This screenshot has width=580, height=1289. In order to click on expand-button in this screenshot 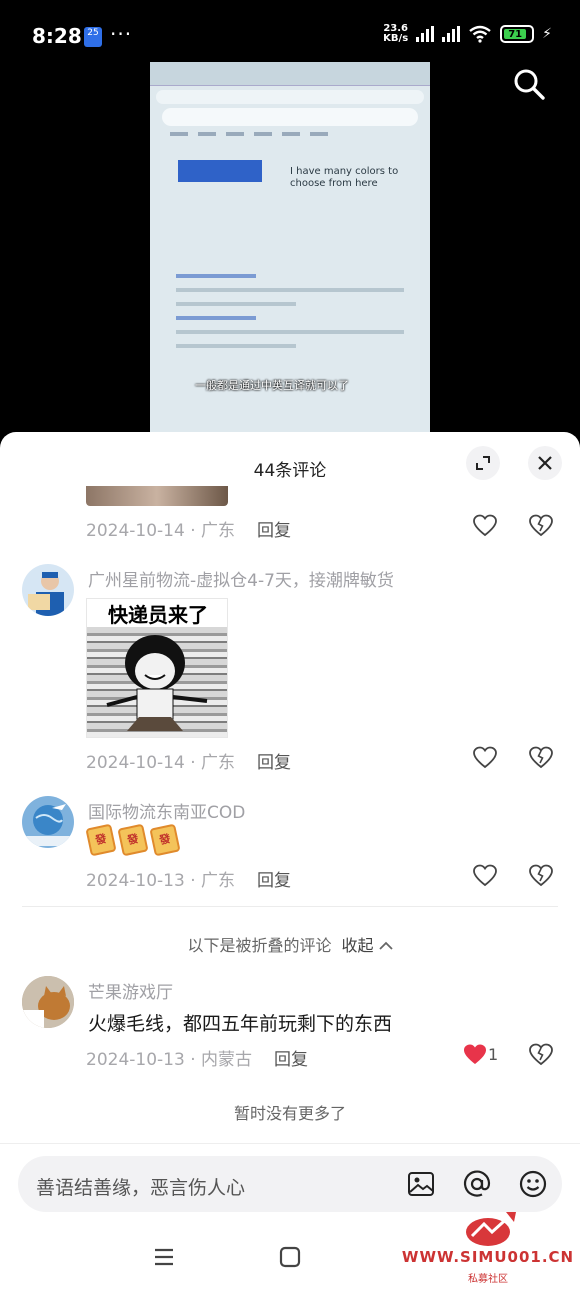, I will do `click(483, 463)`.